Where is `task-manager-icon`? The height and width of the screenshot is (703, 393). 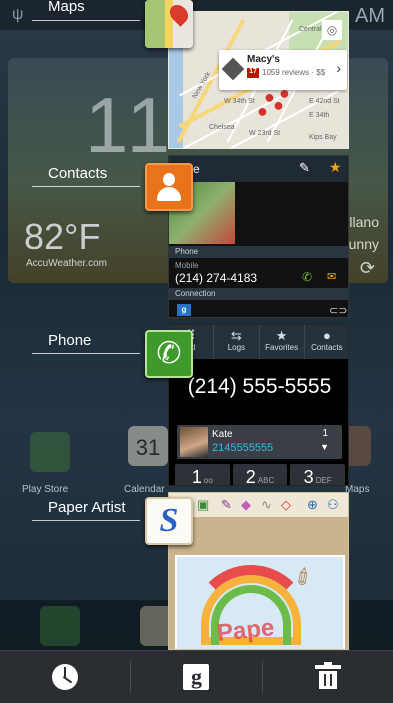
task-manager-icon is located at coordinates (65, 677).